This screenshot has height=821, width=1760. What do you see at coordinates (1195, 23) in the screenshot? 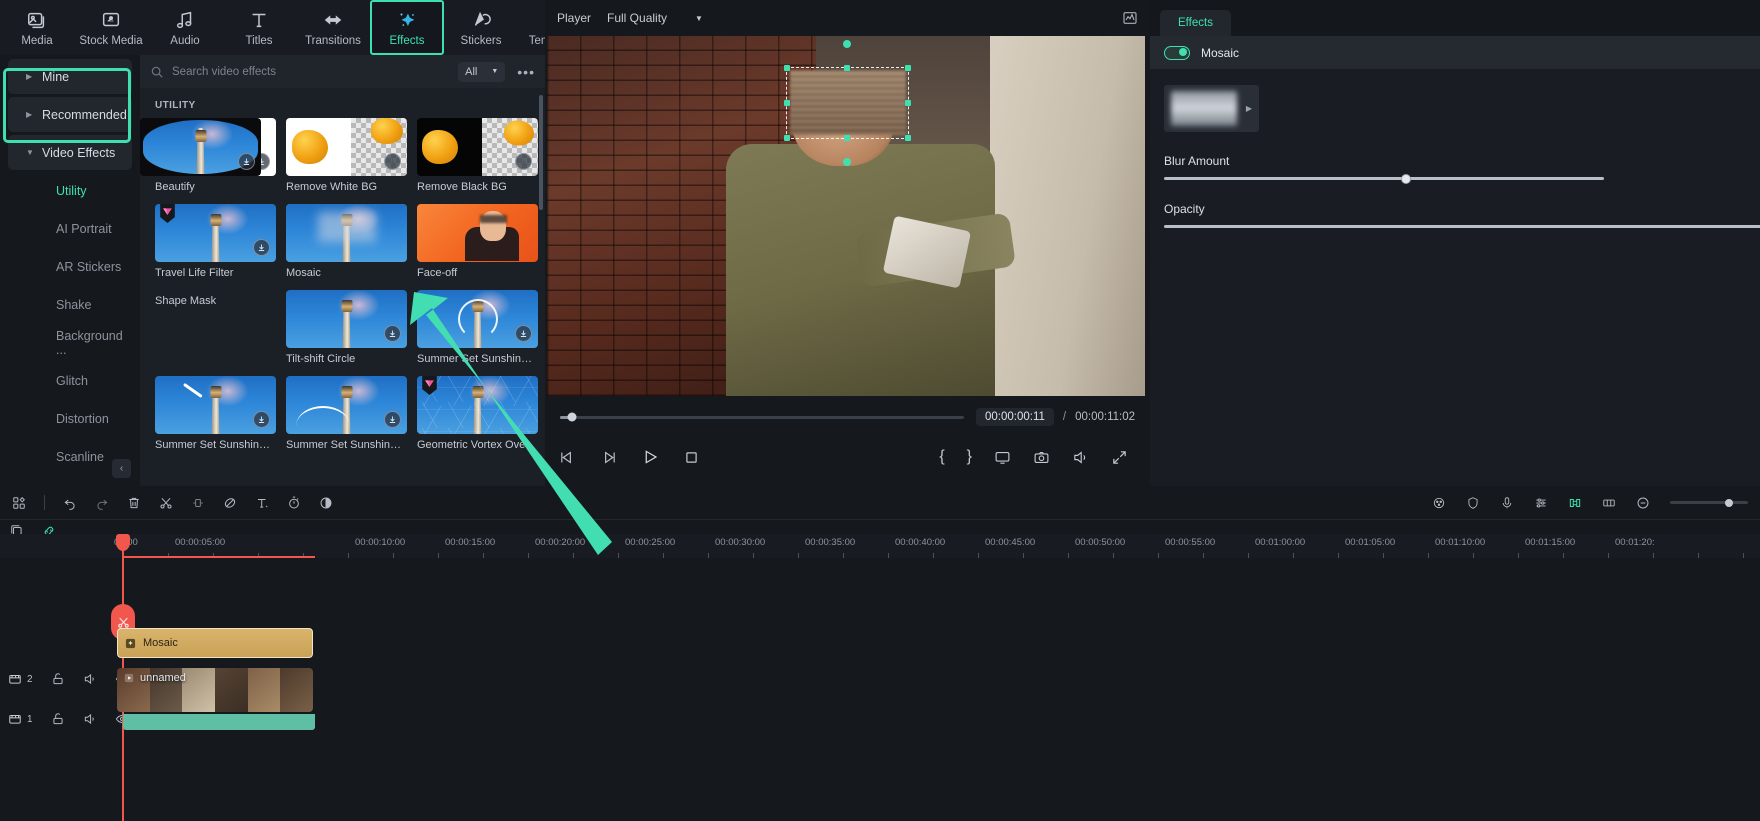
I see `tab-effects: Effects` at bounding box center [1195, 23].